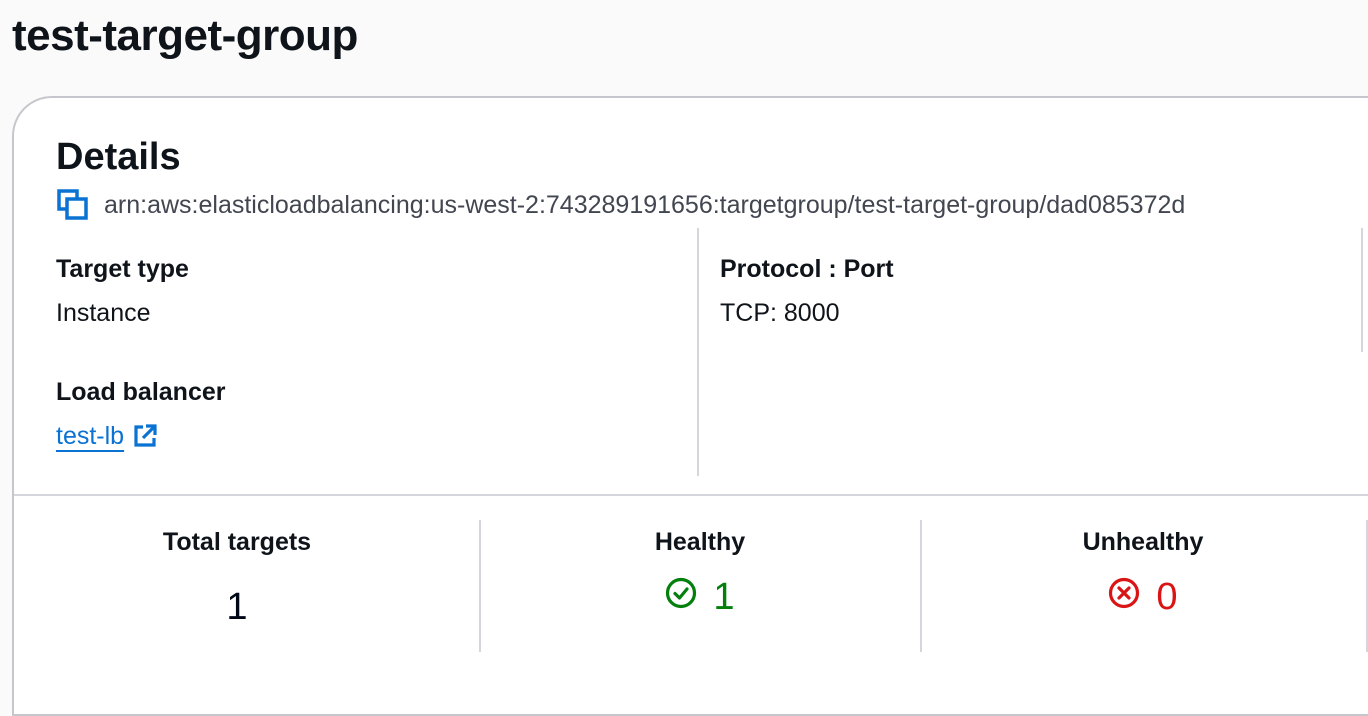 This screenshot has width=1368, height=716. I want to click on total-targets-label: Total targets, so click(237, 542).